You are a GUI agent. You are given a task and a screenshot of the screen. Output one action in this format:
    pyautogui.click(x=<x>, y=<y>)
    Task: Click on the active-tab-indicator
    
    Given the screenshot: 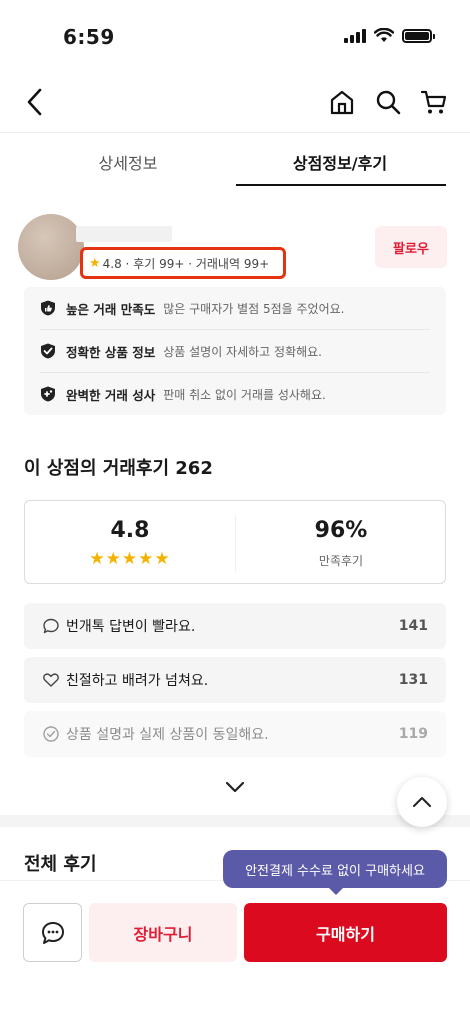 What is the action you would take?
    pyautogui.click(x=341, y=185)
    